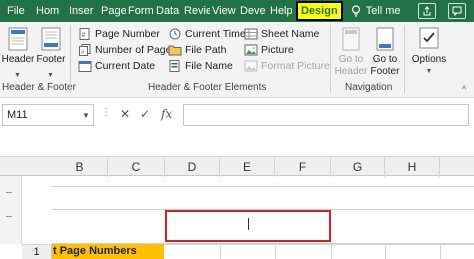 This screenshot has height=259, width=474. Describe the element at coordinates (106, 115) in the screenshot. I see `formula-bar-grip: ⋮` at that location.